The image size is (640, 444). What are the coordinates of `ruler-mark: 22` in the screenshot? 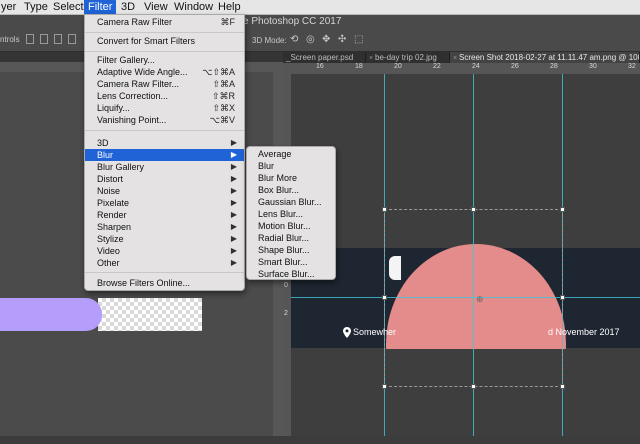 It's located at (437, 66).